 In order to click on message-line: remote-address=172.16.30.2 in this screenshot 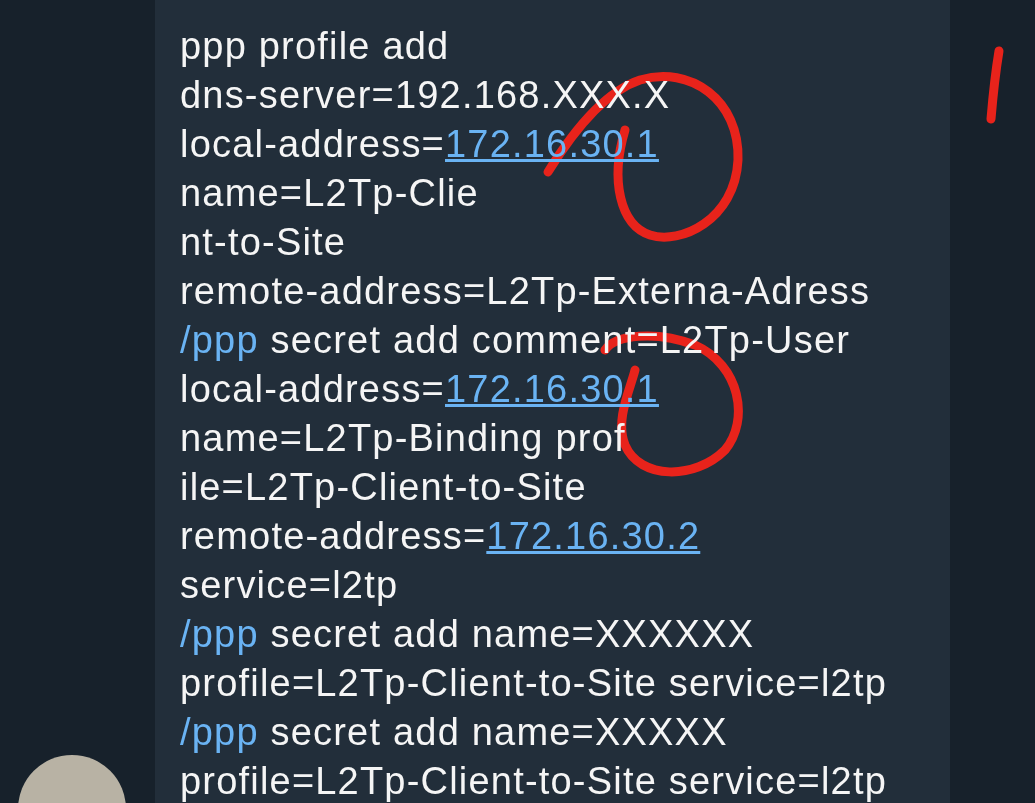, I will do `click(441, 536)`.